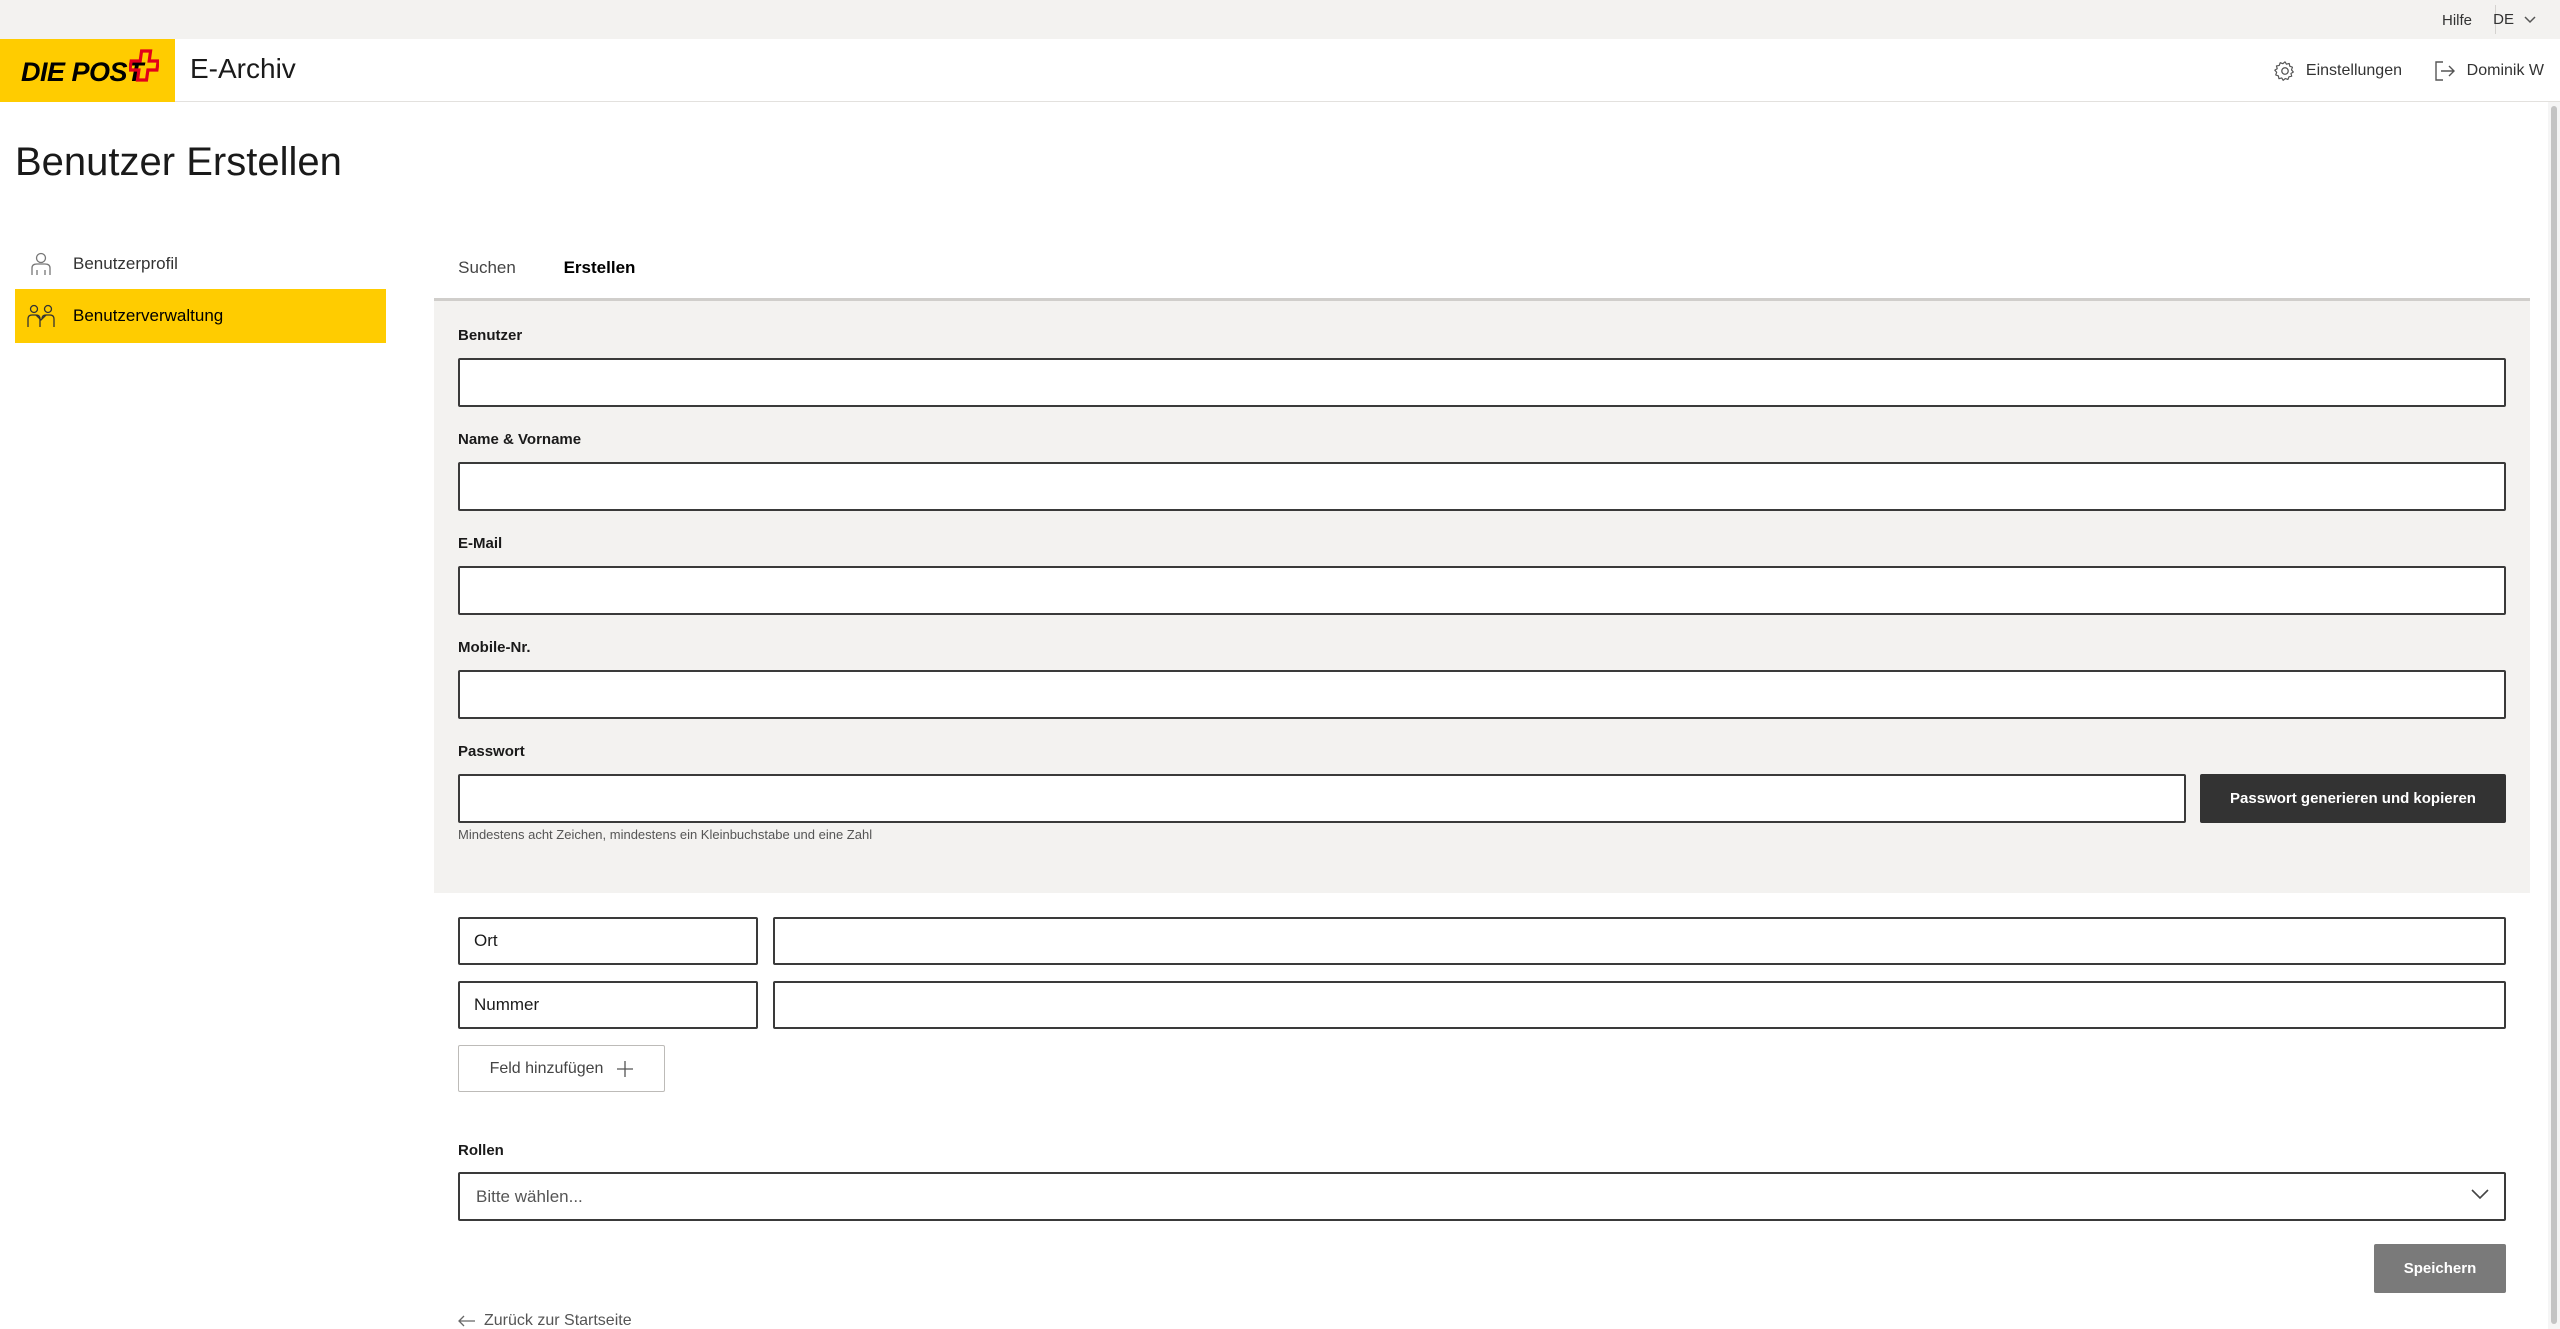 The width and height of the screenshot is (2560, 1329). I want to click on scrollbar-thumb, so click(2554, 715).